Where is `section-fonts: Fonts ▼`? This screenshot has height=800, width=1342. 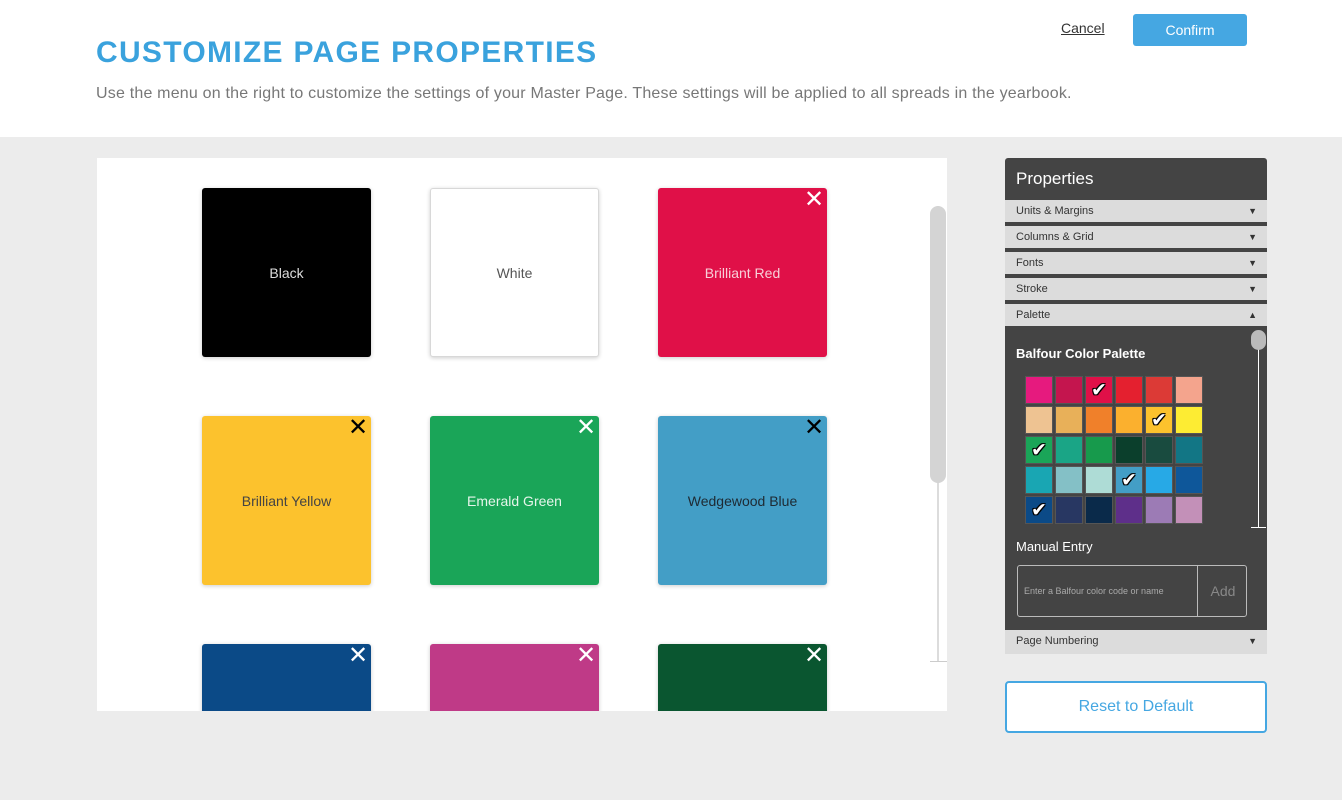 section-fonts: Fonts ▼ is located at coordinates (1136, 264).